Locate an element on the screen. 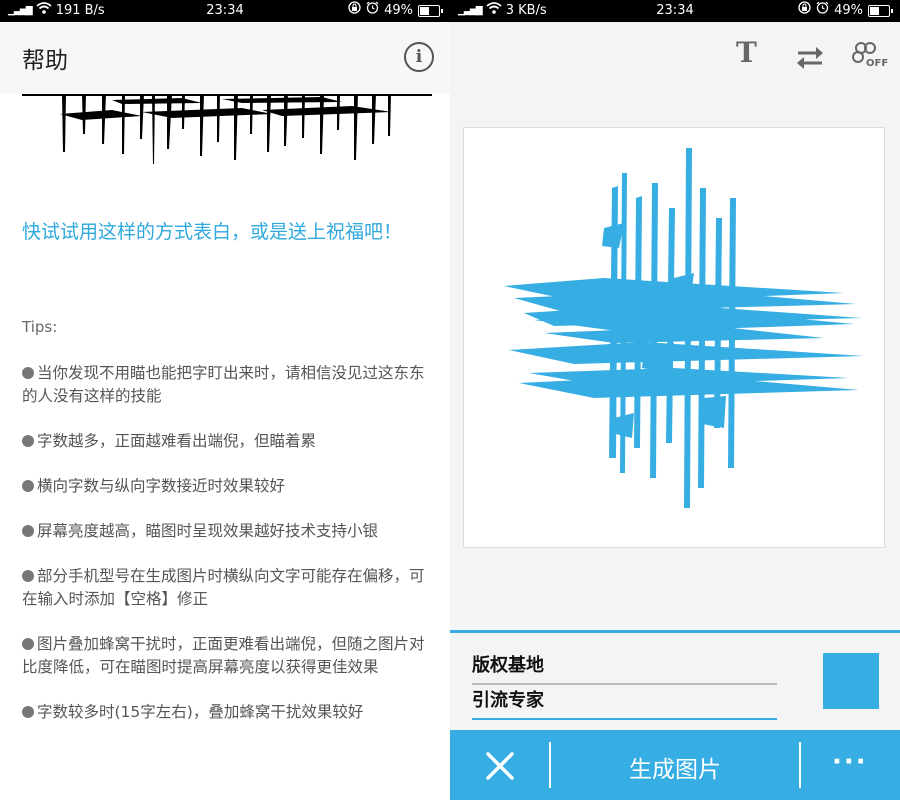 This screenshot has height=800, width=900. vertical-text-input: 引流专家 is located at coordinates (624, 703).